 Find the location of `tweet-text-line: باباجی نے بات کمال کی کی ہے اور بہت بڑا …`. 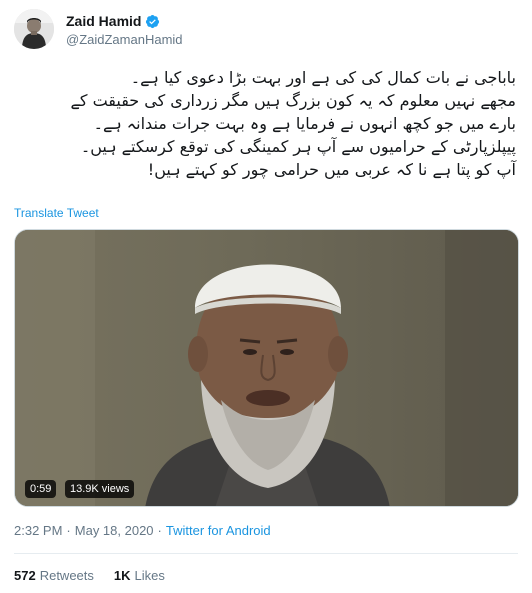

tweet-text-line: باباجی نے بات کمال کی کی ہے اور بہت بڑا … is located at coordinates (323, 77).